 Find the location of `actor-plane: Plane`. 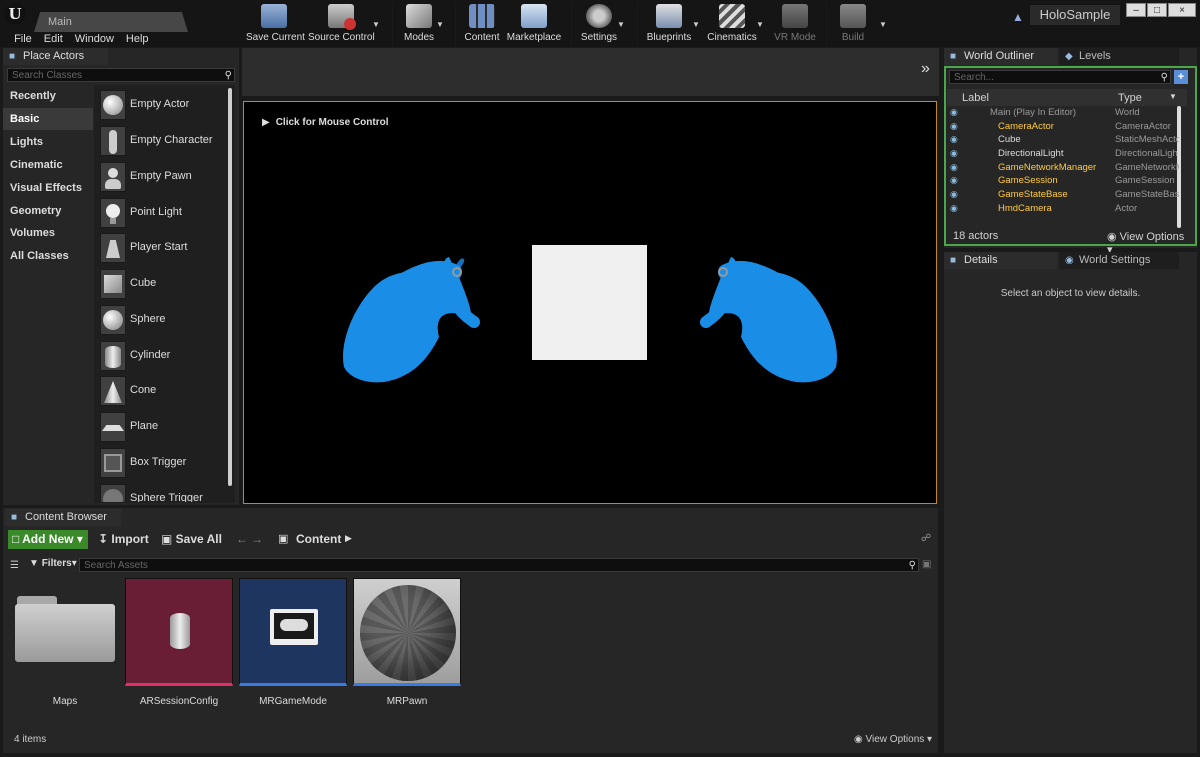

actor-plane: Plane is located at coordinates (163, 427).